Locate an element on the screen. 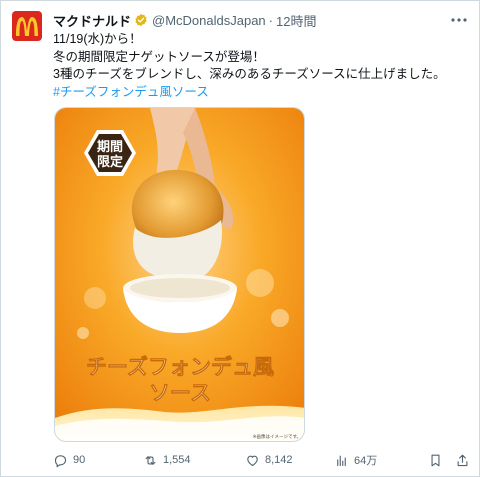 Image resolution: width=480 pixels, height=477 pixels. tweet-text-line-1: 11/19(水)から！ is located at coordinates (97, 39).